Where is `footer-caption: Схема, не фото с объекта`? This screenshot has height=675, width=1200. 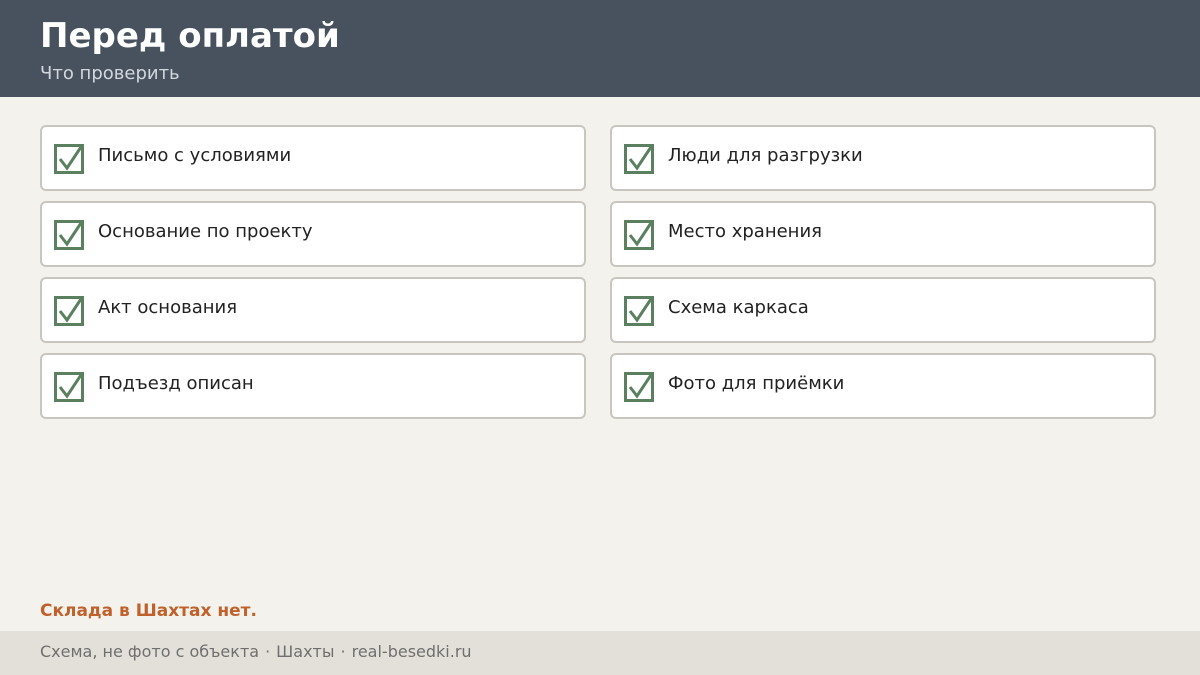 footer-caption: Схема, не фото с объекта is located at coordinates (150, 651).